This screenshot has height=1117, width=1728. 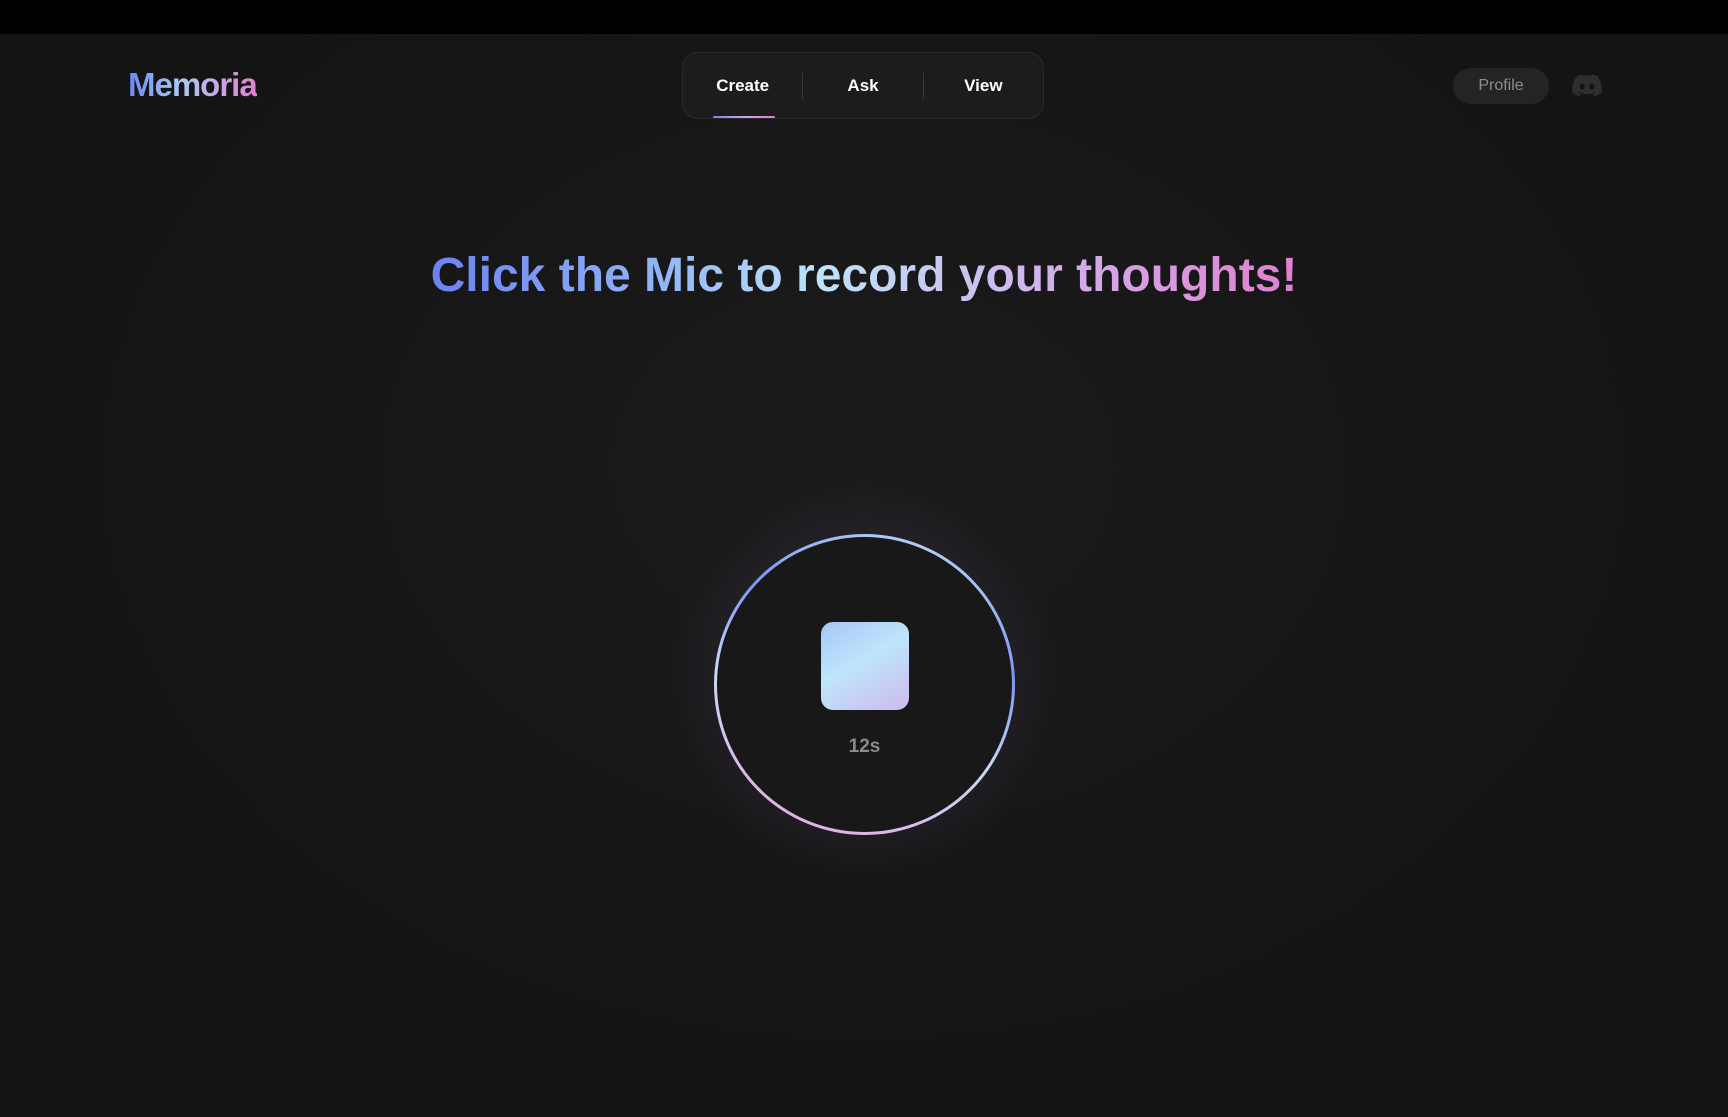 What do you see at coordinates (864, 746) in the screenshot?
I see `recording-timer: 12s` at bounding box center [864, 746].